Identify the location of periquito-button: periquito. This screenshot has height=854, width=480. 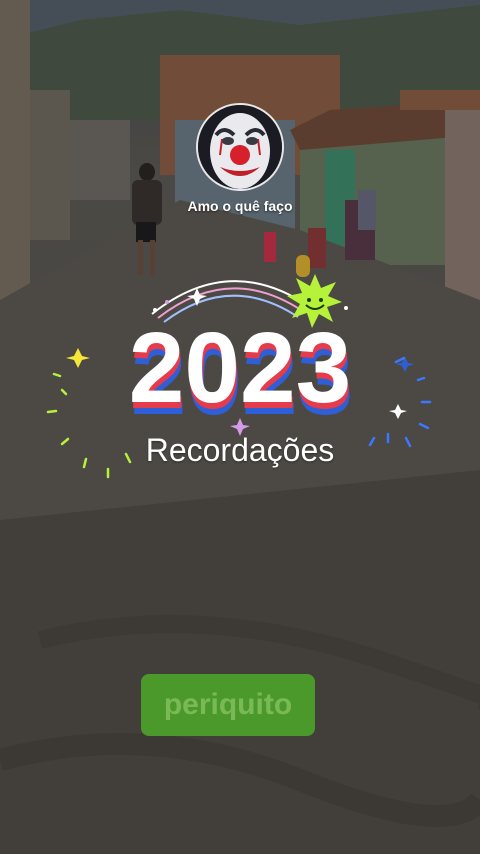
(228, 705).